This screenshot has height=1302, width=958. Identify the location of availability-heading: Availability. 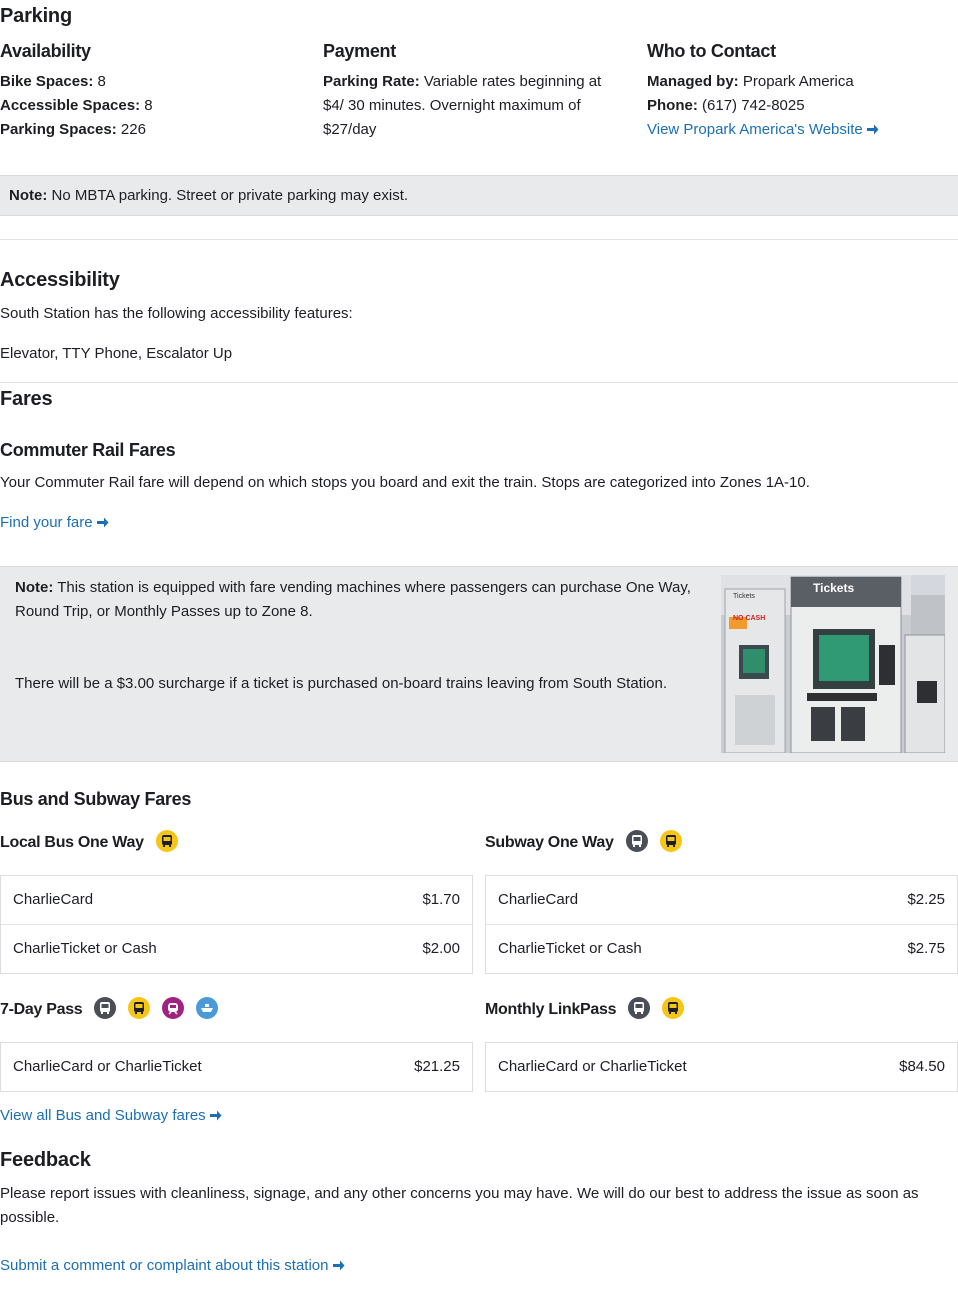
(45, 51).